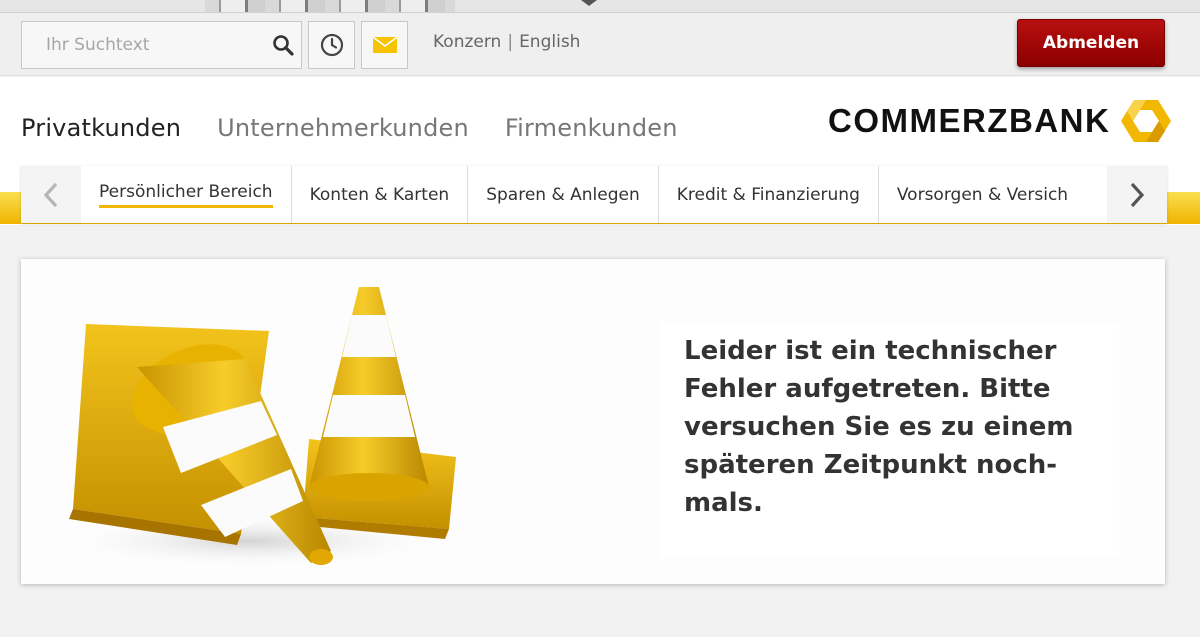 The height and width of the screenshot is (637, 1200). I want to click on logo-text: COMMERZBANK, so click(969, 120).